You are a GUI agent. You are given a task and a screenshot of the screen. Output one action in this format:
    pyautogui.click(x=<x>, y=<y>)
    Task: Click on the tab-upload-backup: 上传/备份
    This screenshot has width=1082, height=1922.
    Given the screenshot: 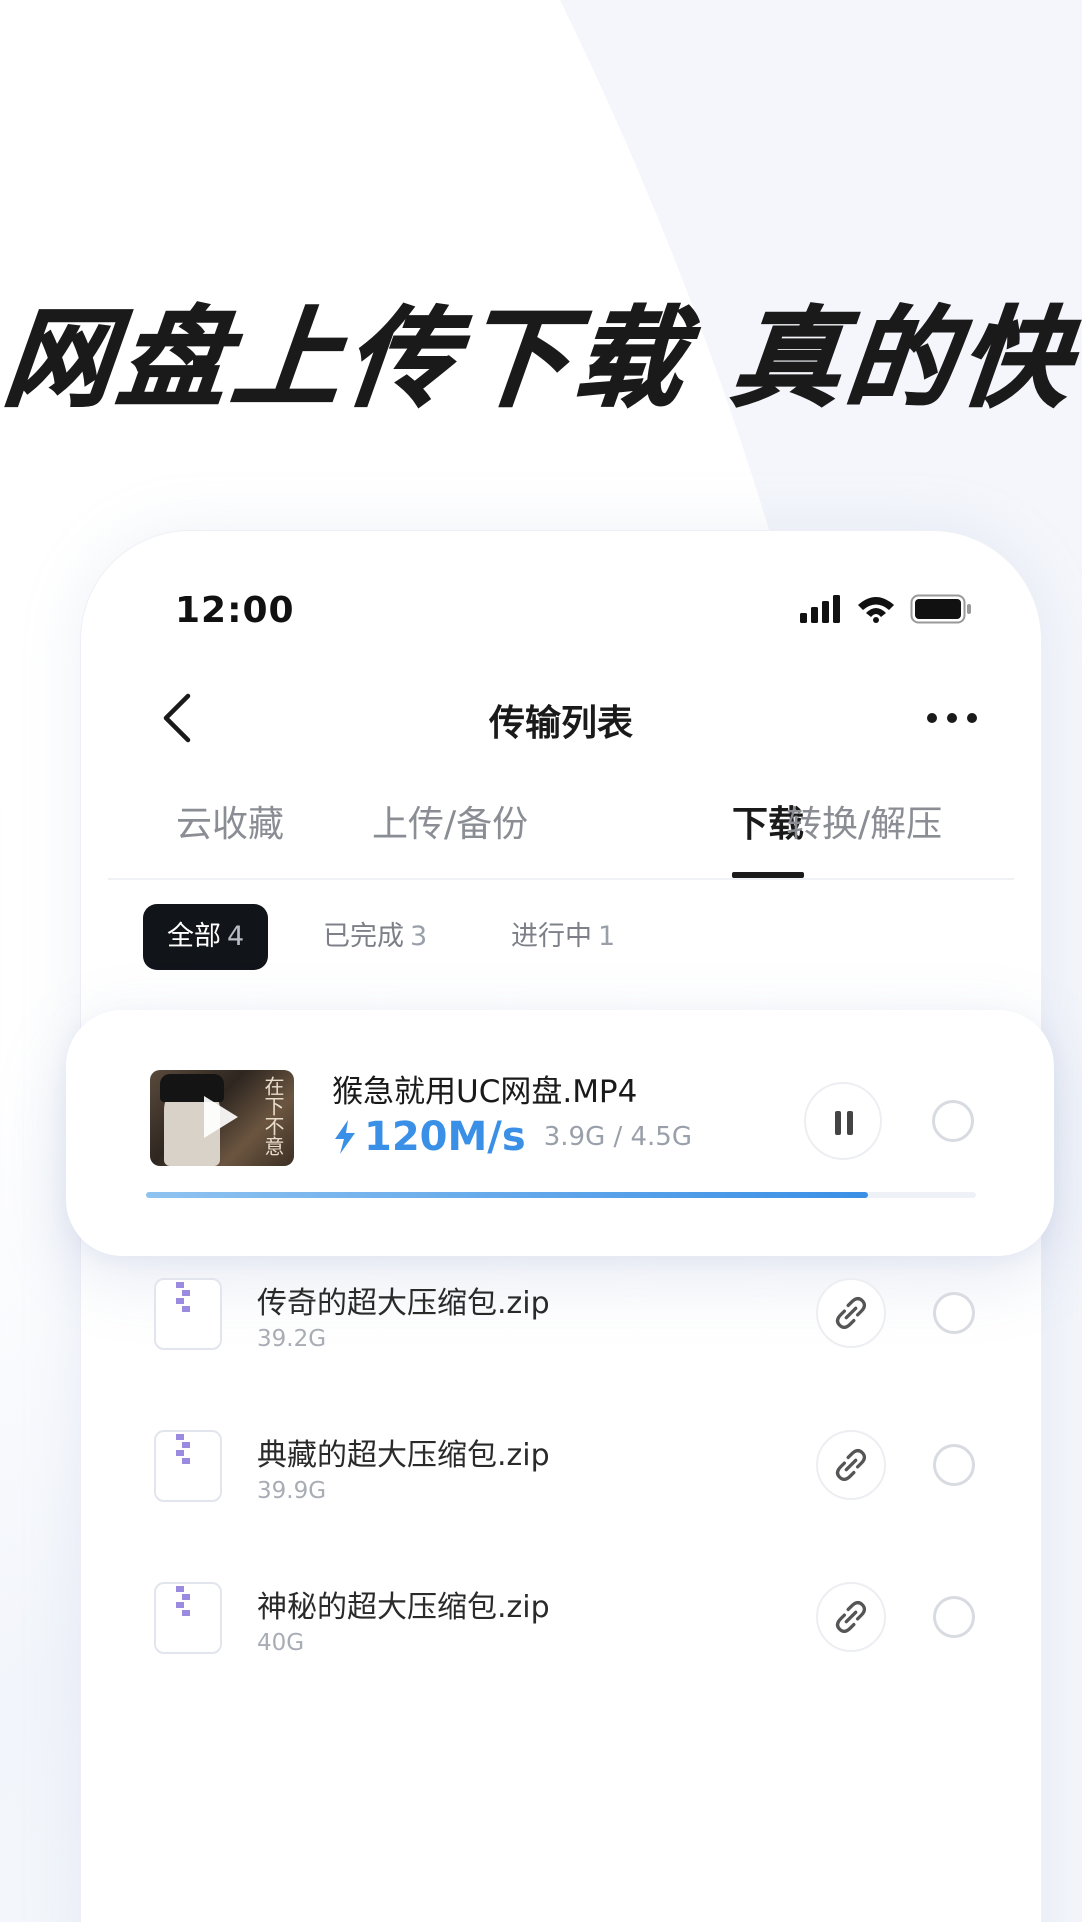 What is the action you would take?
    pyautogui.click(x=450, y=835)
    